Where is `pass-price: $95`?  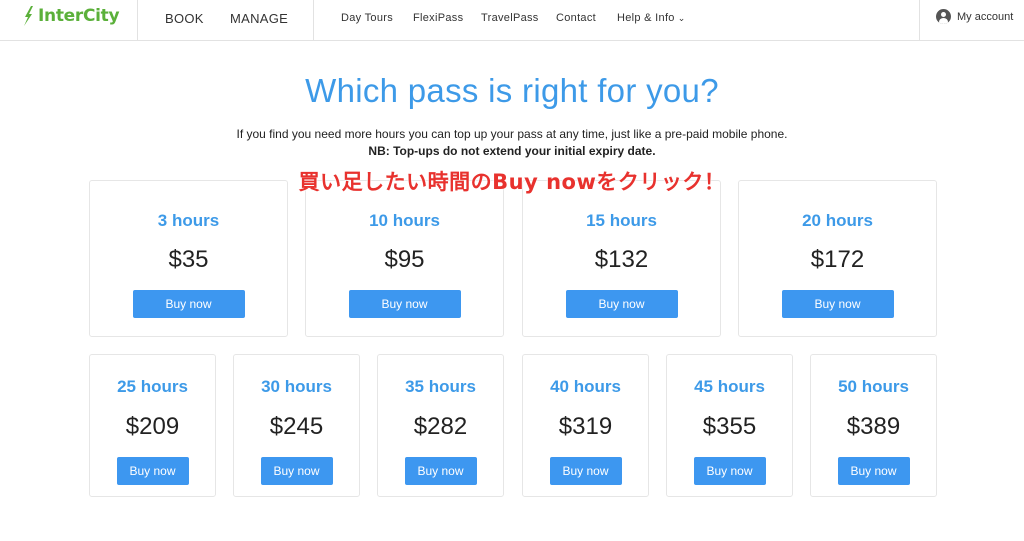 pass-price: $95 is located at coordinates (404, 259).